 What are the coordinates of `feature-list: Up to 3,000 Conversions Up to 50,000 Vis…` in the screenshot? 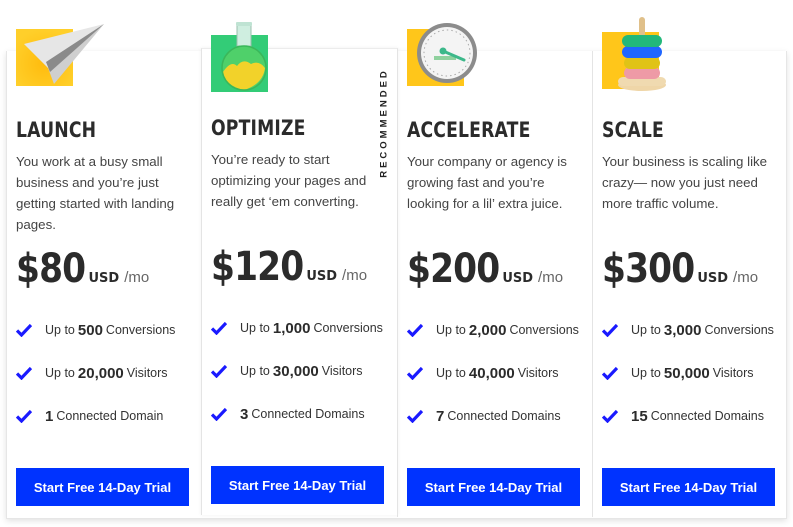 It's located at (688, 383).